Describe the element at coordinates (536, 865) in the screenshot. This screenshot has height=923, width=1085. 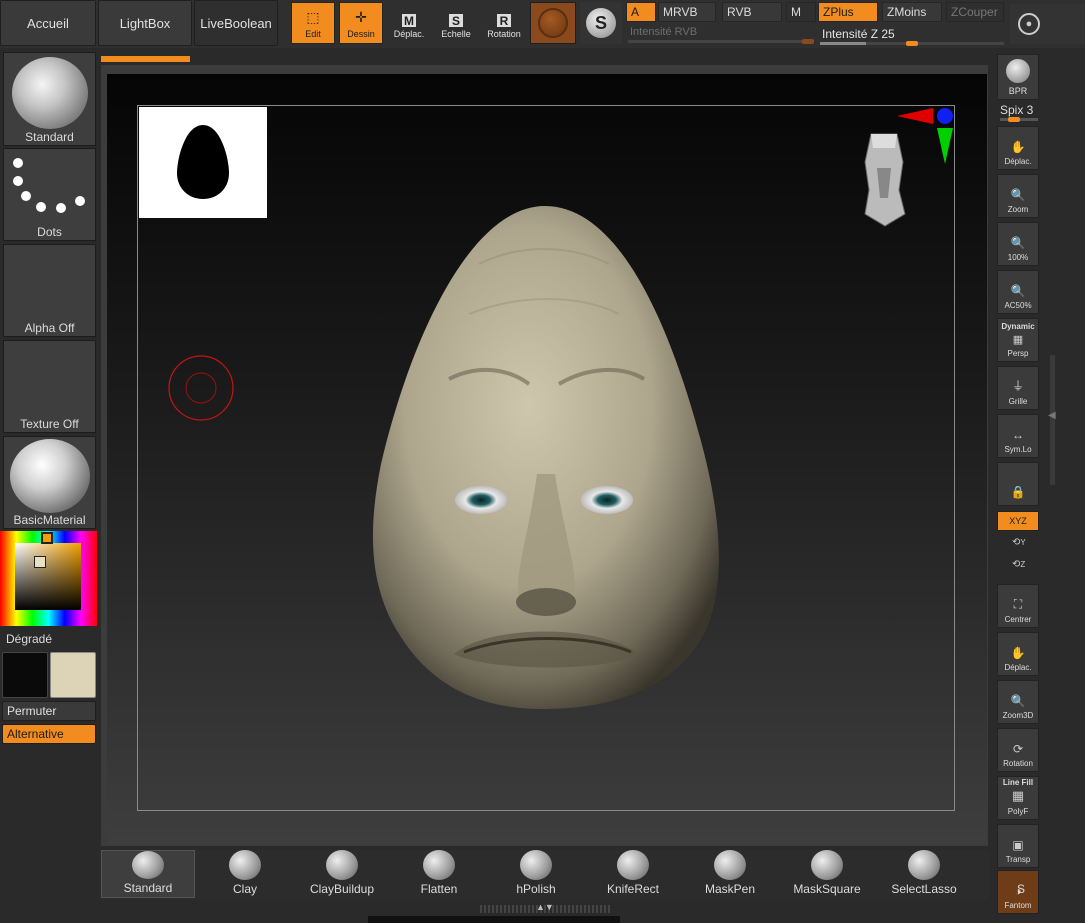
I see `brush-hpolish-icon` at that location.